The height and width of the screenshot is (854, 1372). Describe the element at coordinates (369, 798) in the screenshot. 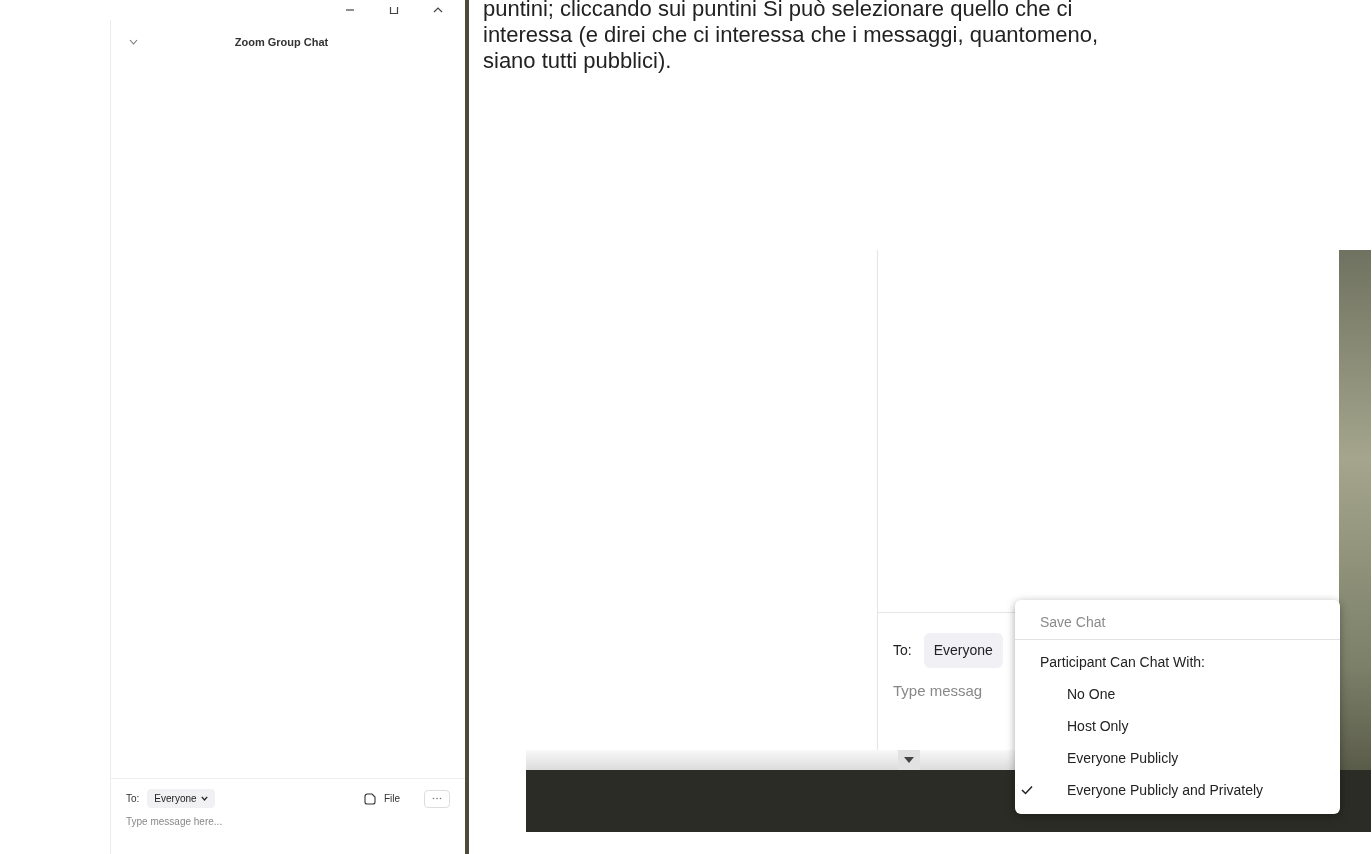

I see `file-icon` at that location.